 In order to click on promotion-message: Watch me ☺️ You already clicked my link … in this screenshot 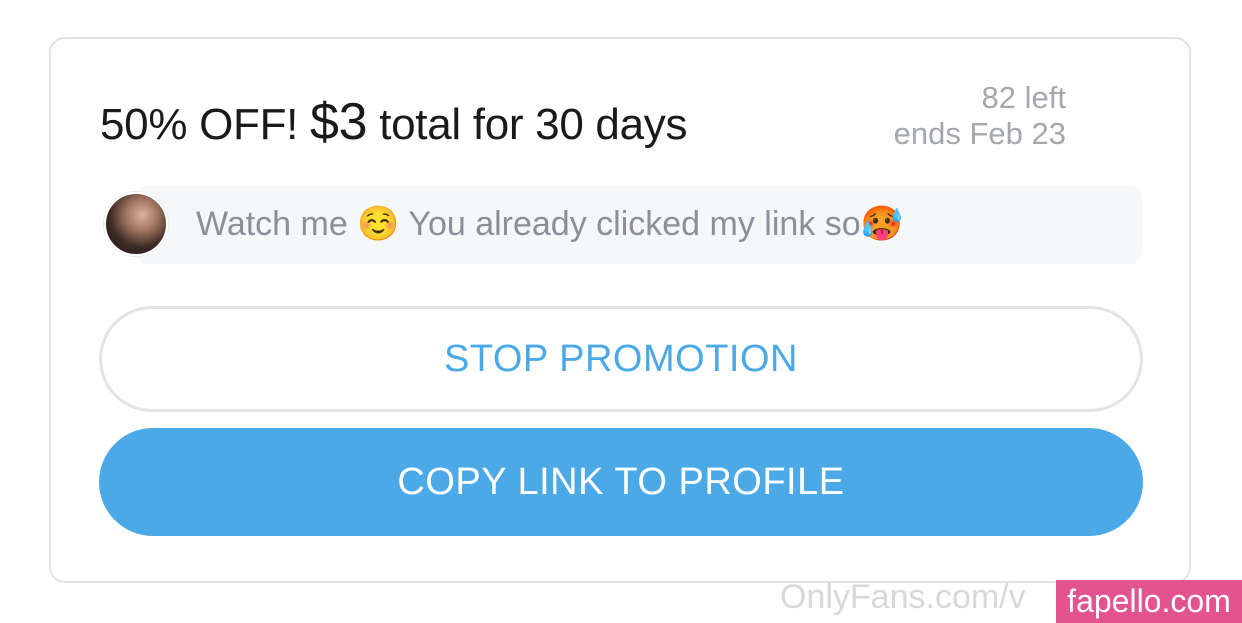, I will do `click(550, 224)`.